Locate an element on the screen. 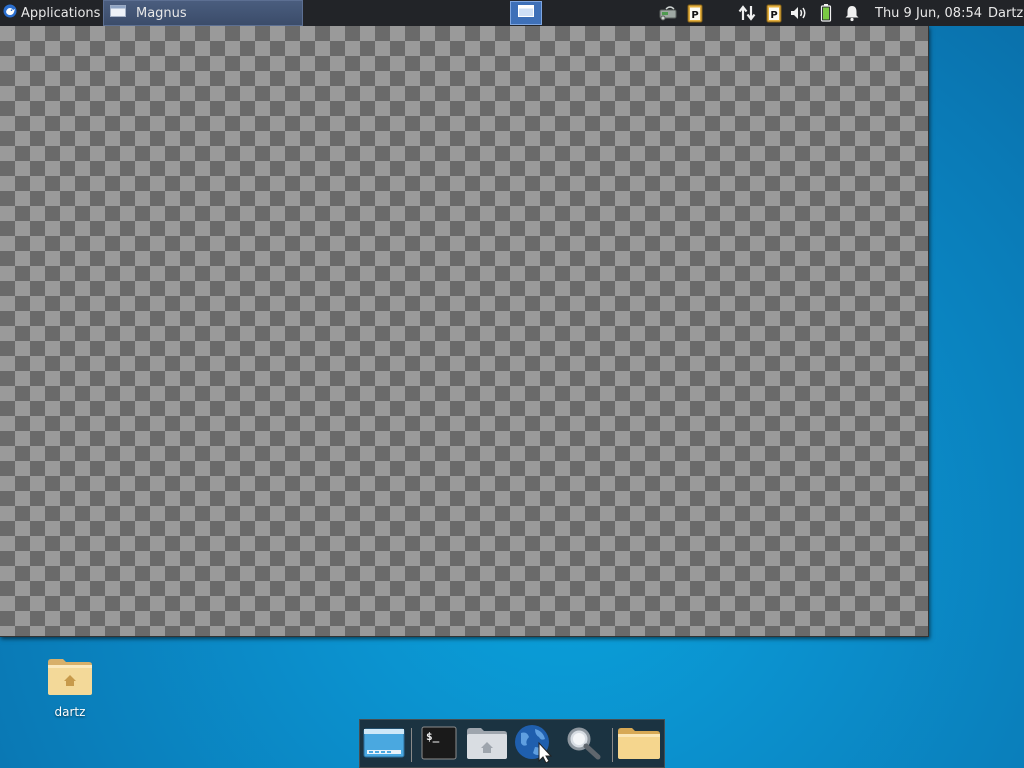  dock-item-terminal: $_ is located at coordinates (439, 745).